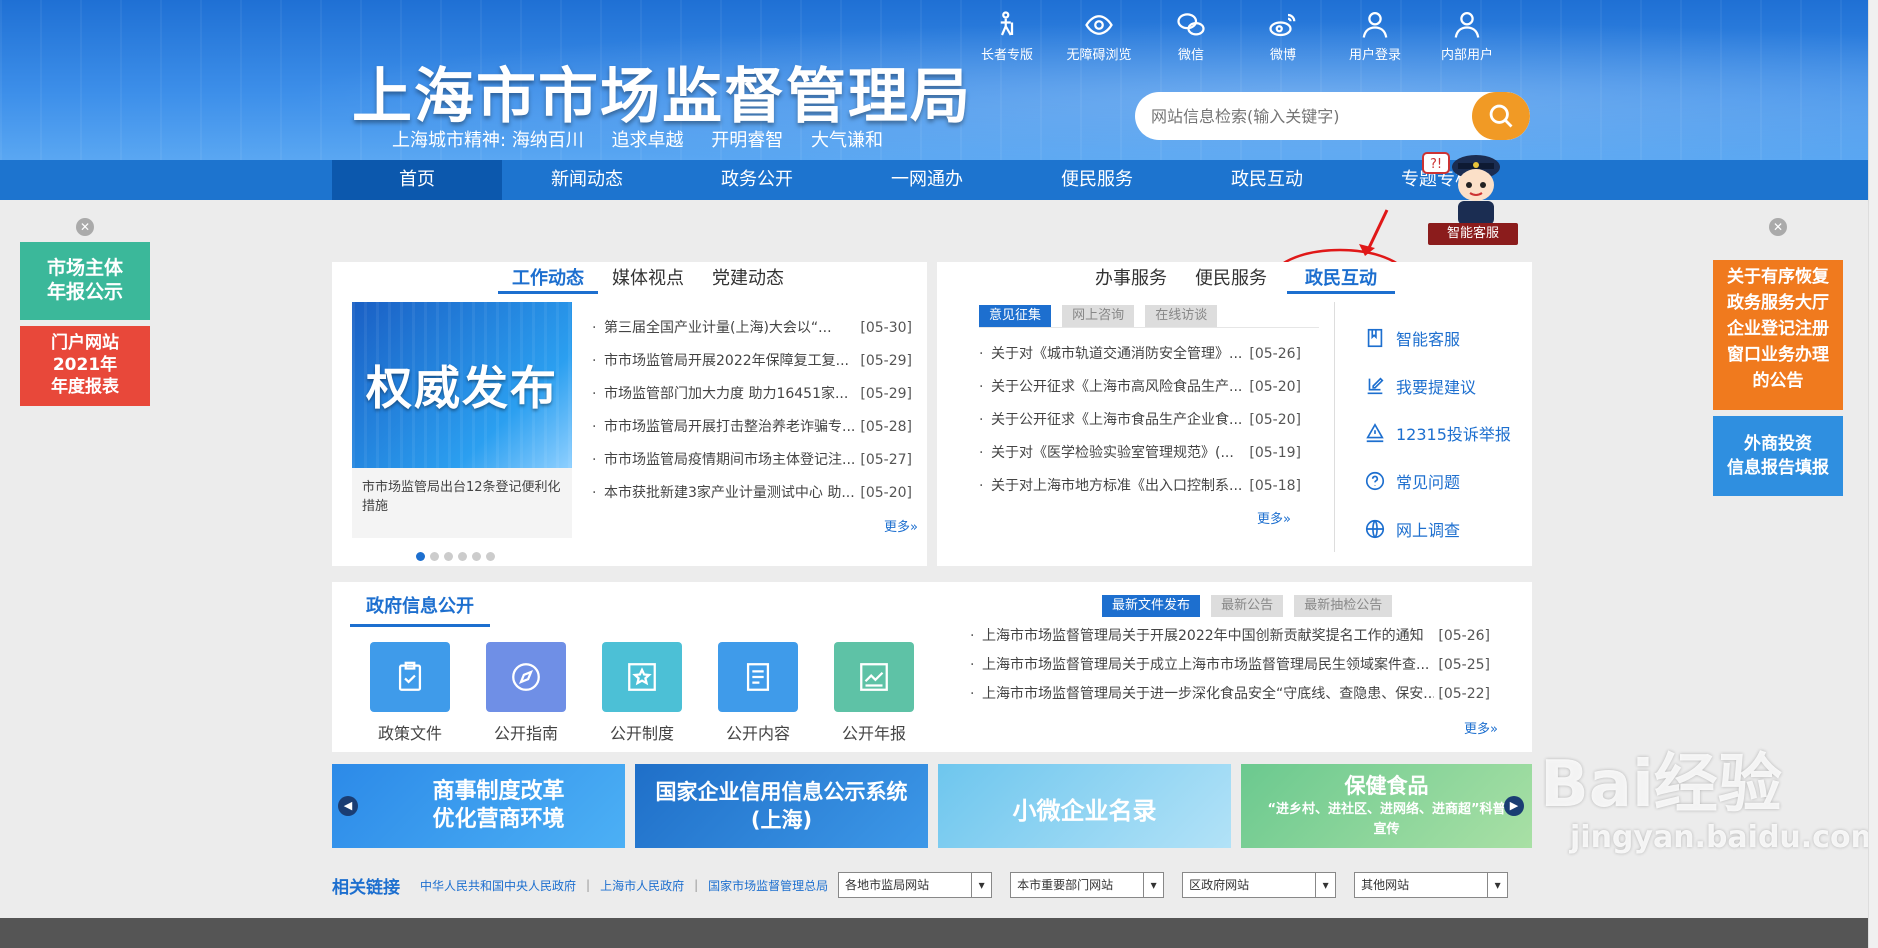 Image resolution: width=1878 pixels, height=948 pixels. I want to click on clipboard-icon, so click(410, 676).